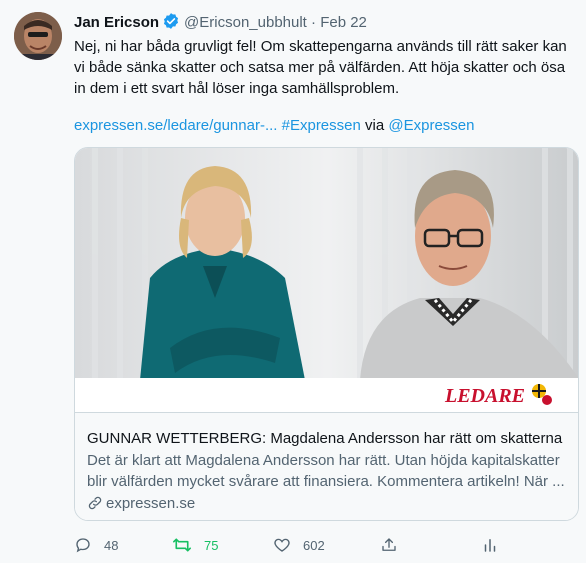 The image size is (586, 563). What do you see at coordinates (111, 545) in the screenshot?
I see `reply-count: 48` at bounding box center [111, 545].